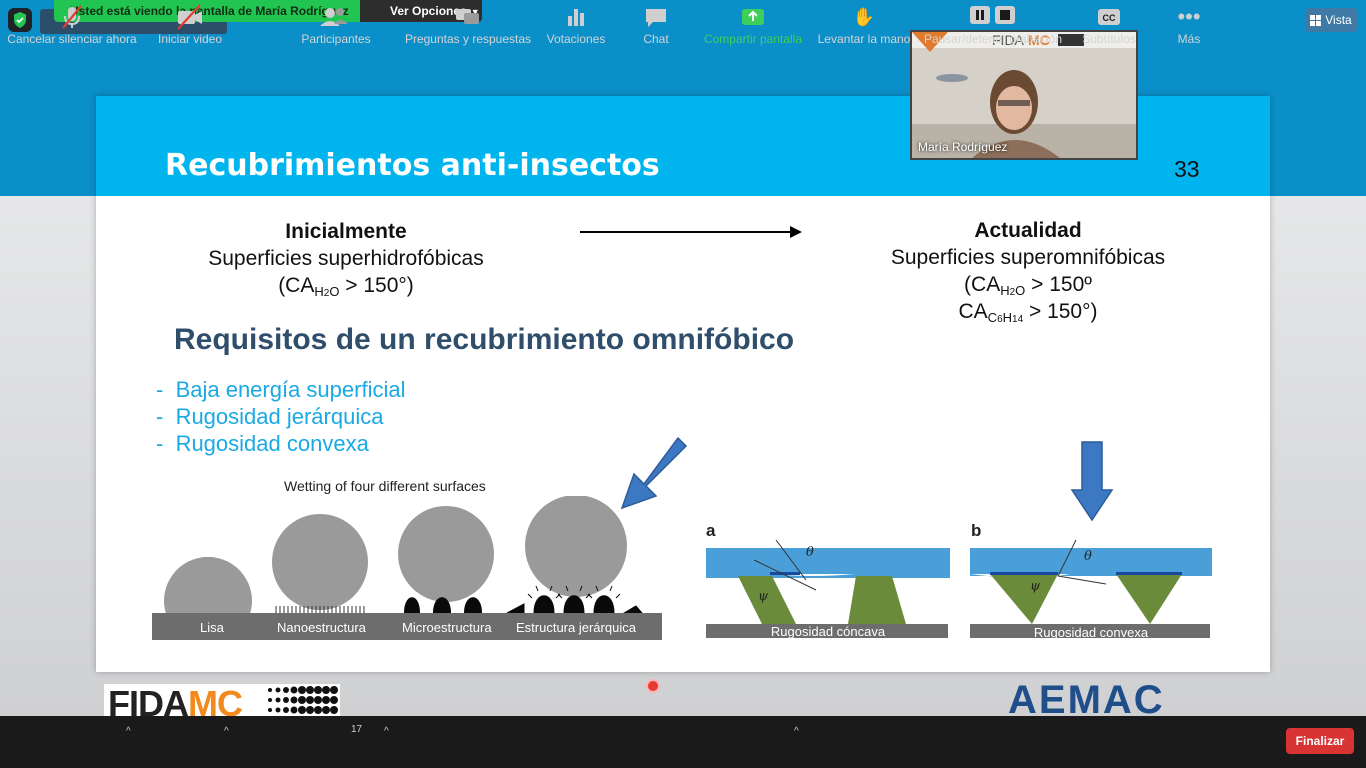 This screenshot has width=1366, height=768. I want to click on start-video-button: Iniciar video, so click(190, 26).